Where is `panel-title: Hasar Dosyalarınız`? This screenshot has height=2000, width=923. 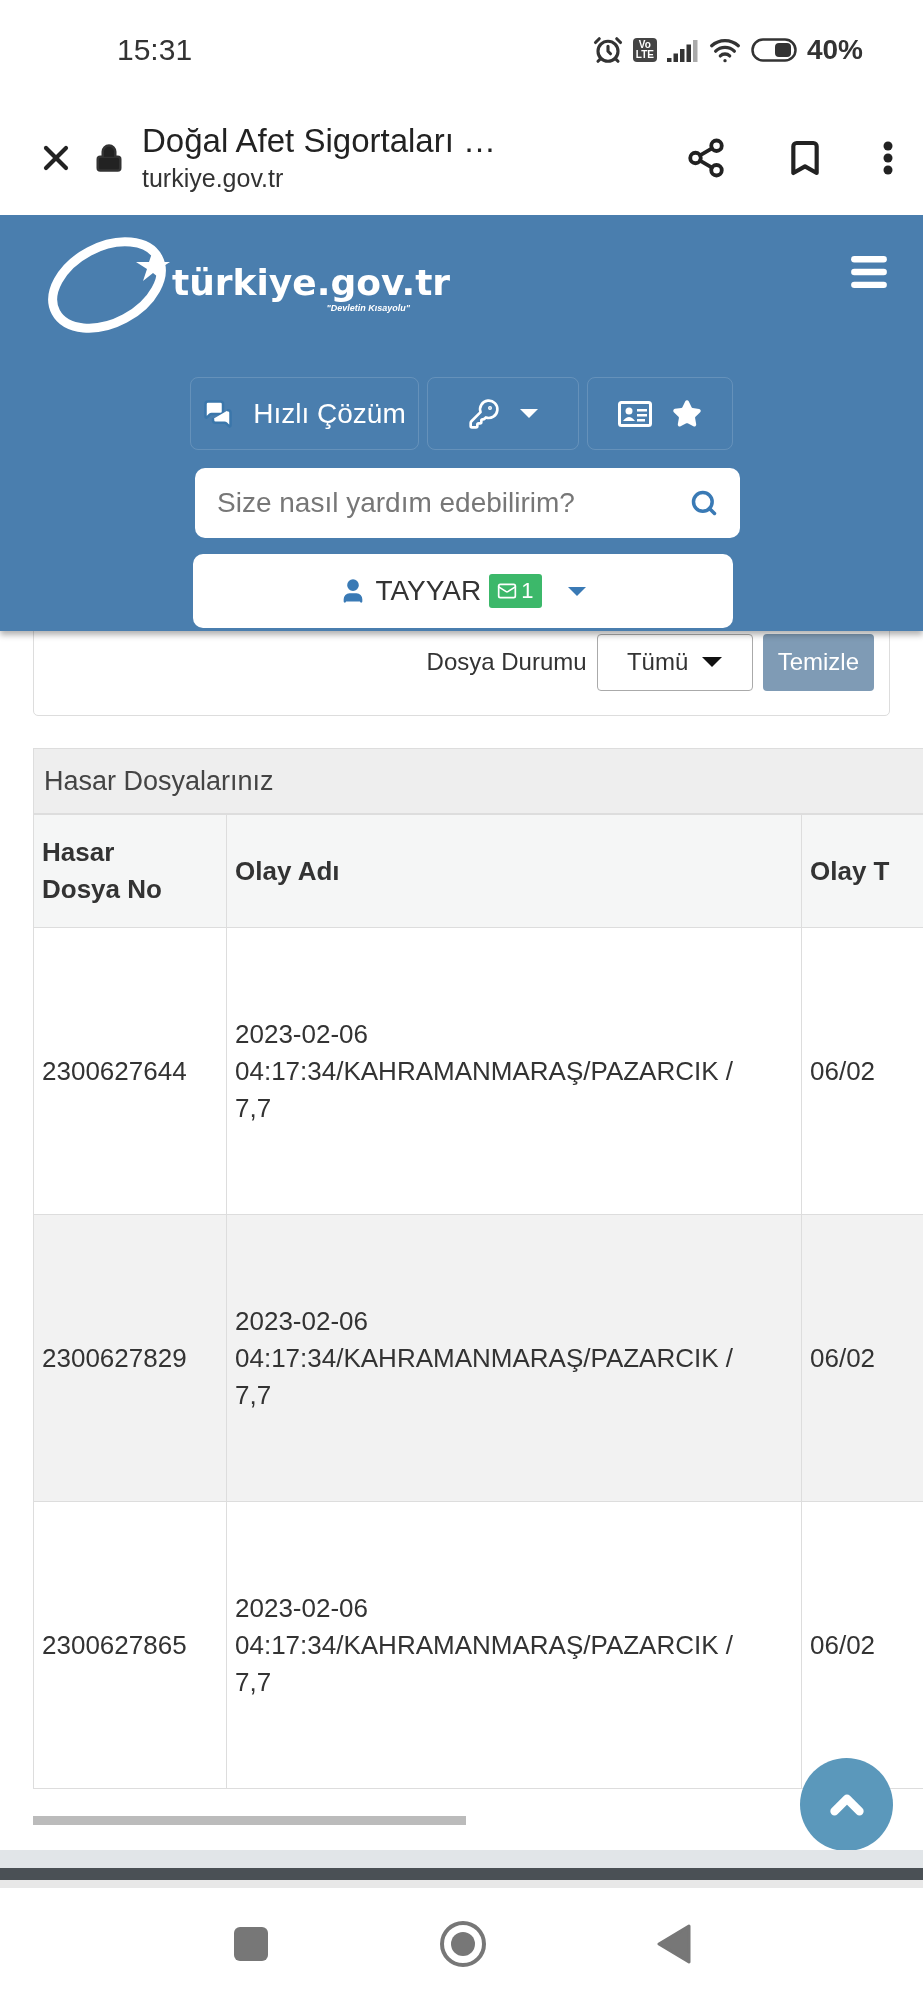
panel-title: Hasar Dosyalarınız is located at coordinates (159, 781).